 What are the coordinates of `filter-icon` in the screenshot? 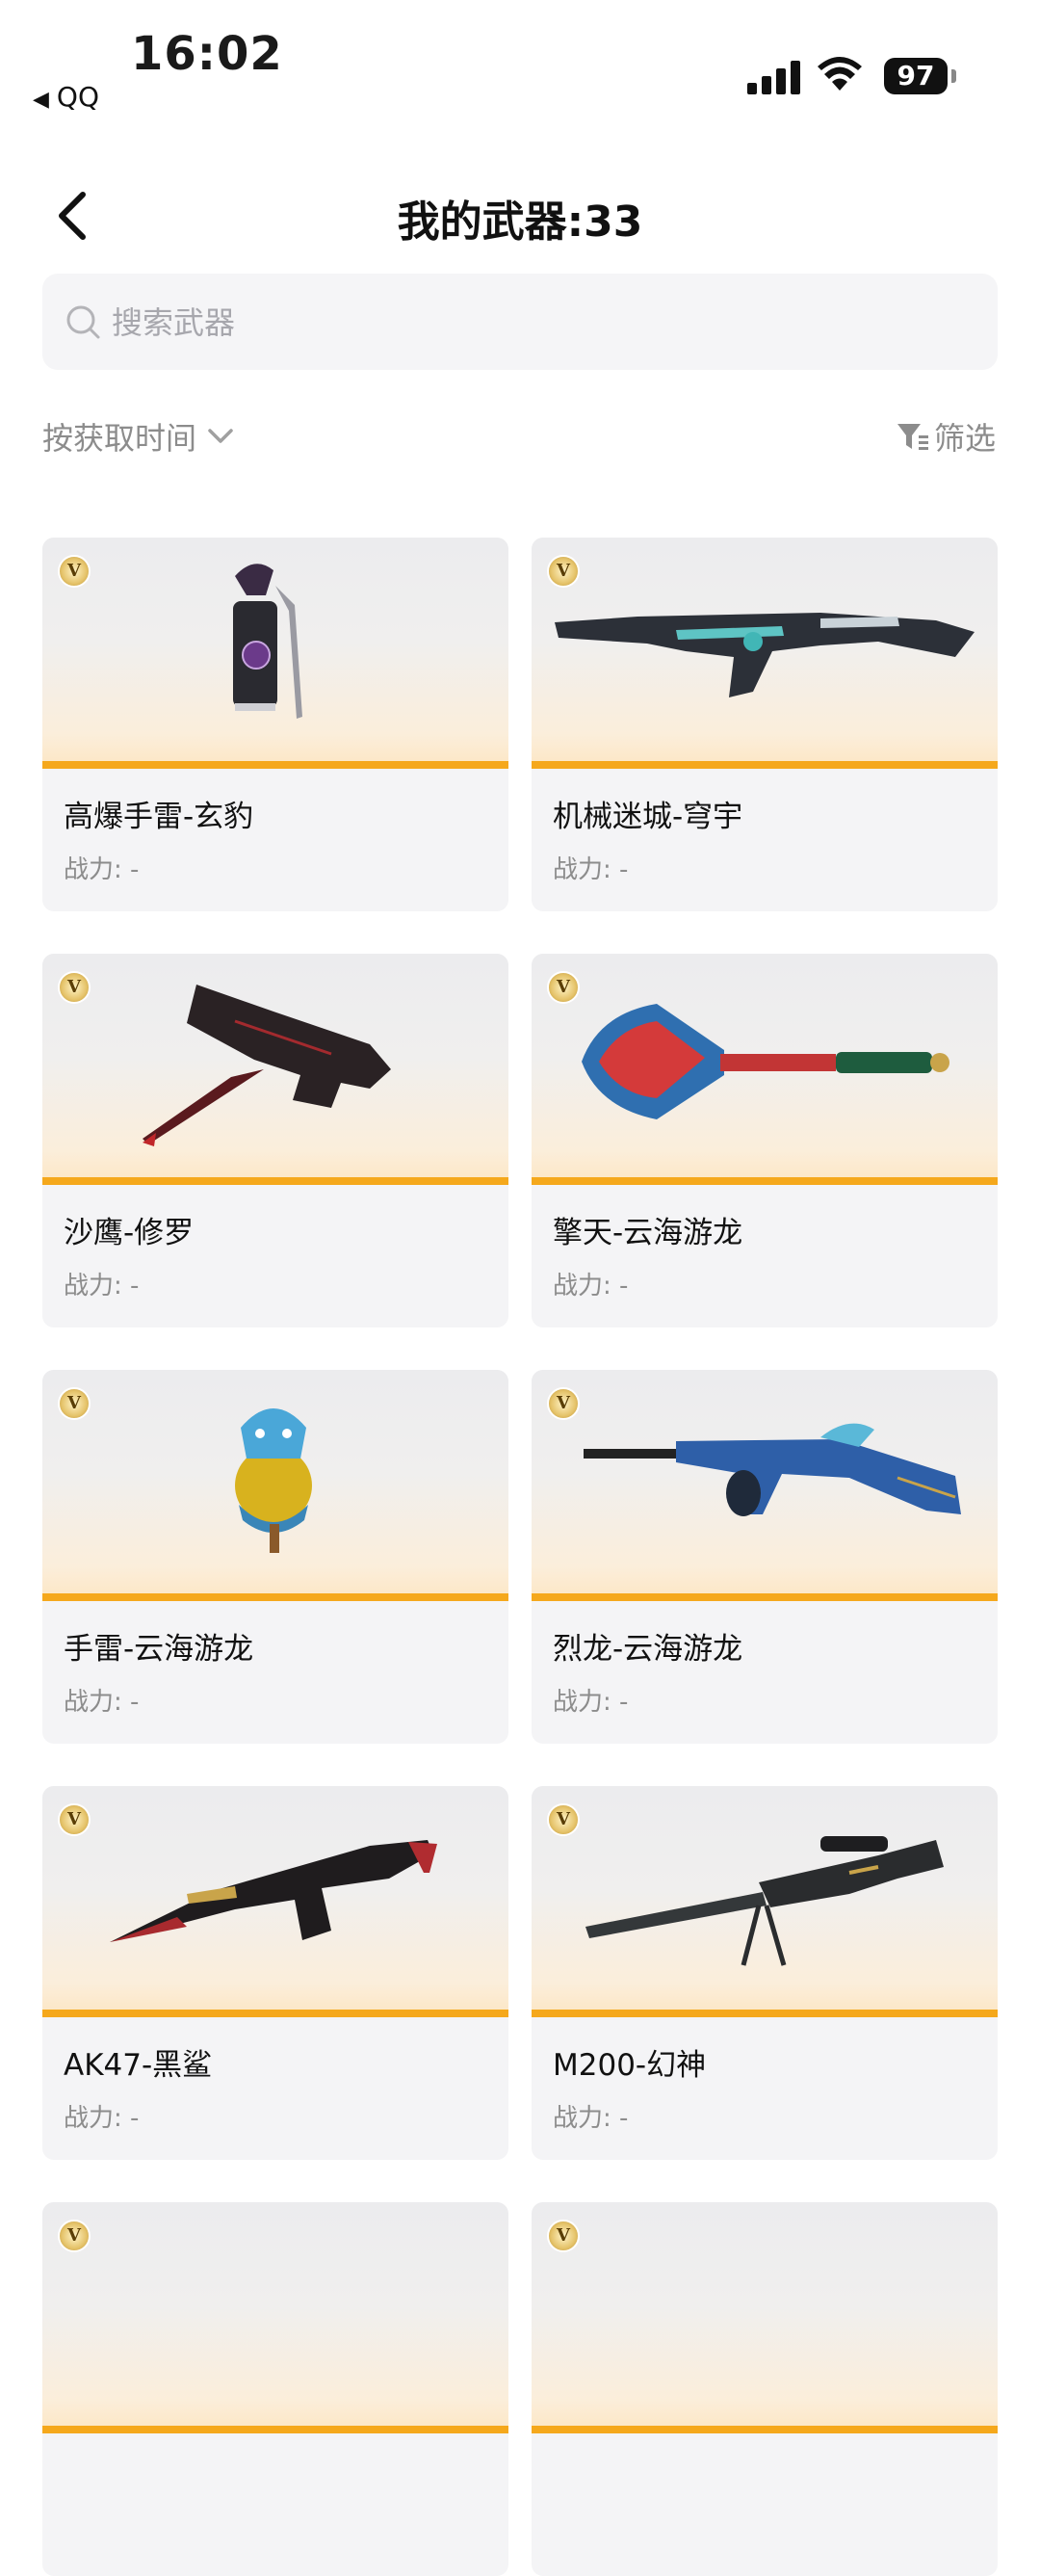 It's located at (912, 437).